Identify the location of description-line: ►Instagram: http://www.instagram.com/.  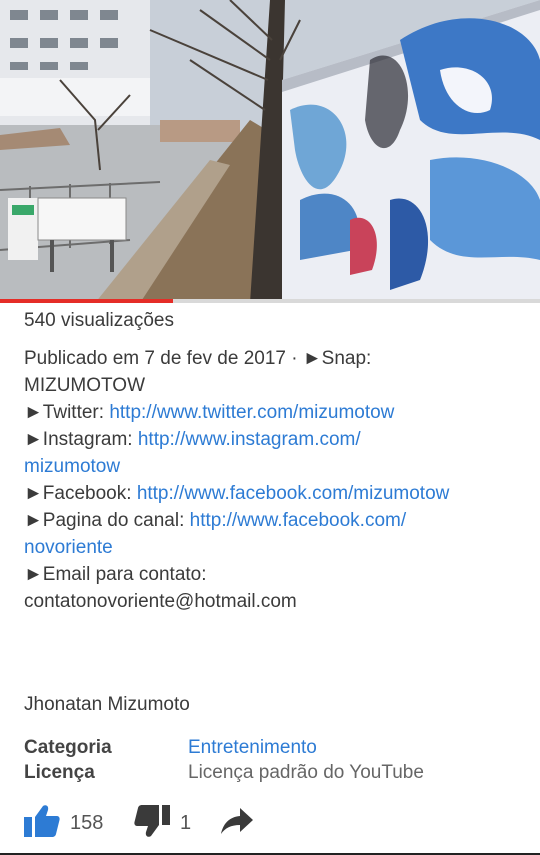
(274, 439).